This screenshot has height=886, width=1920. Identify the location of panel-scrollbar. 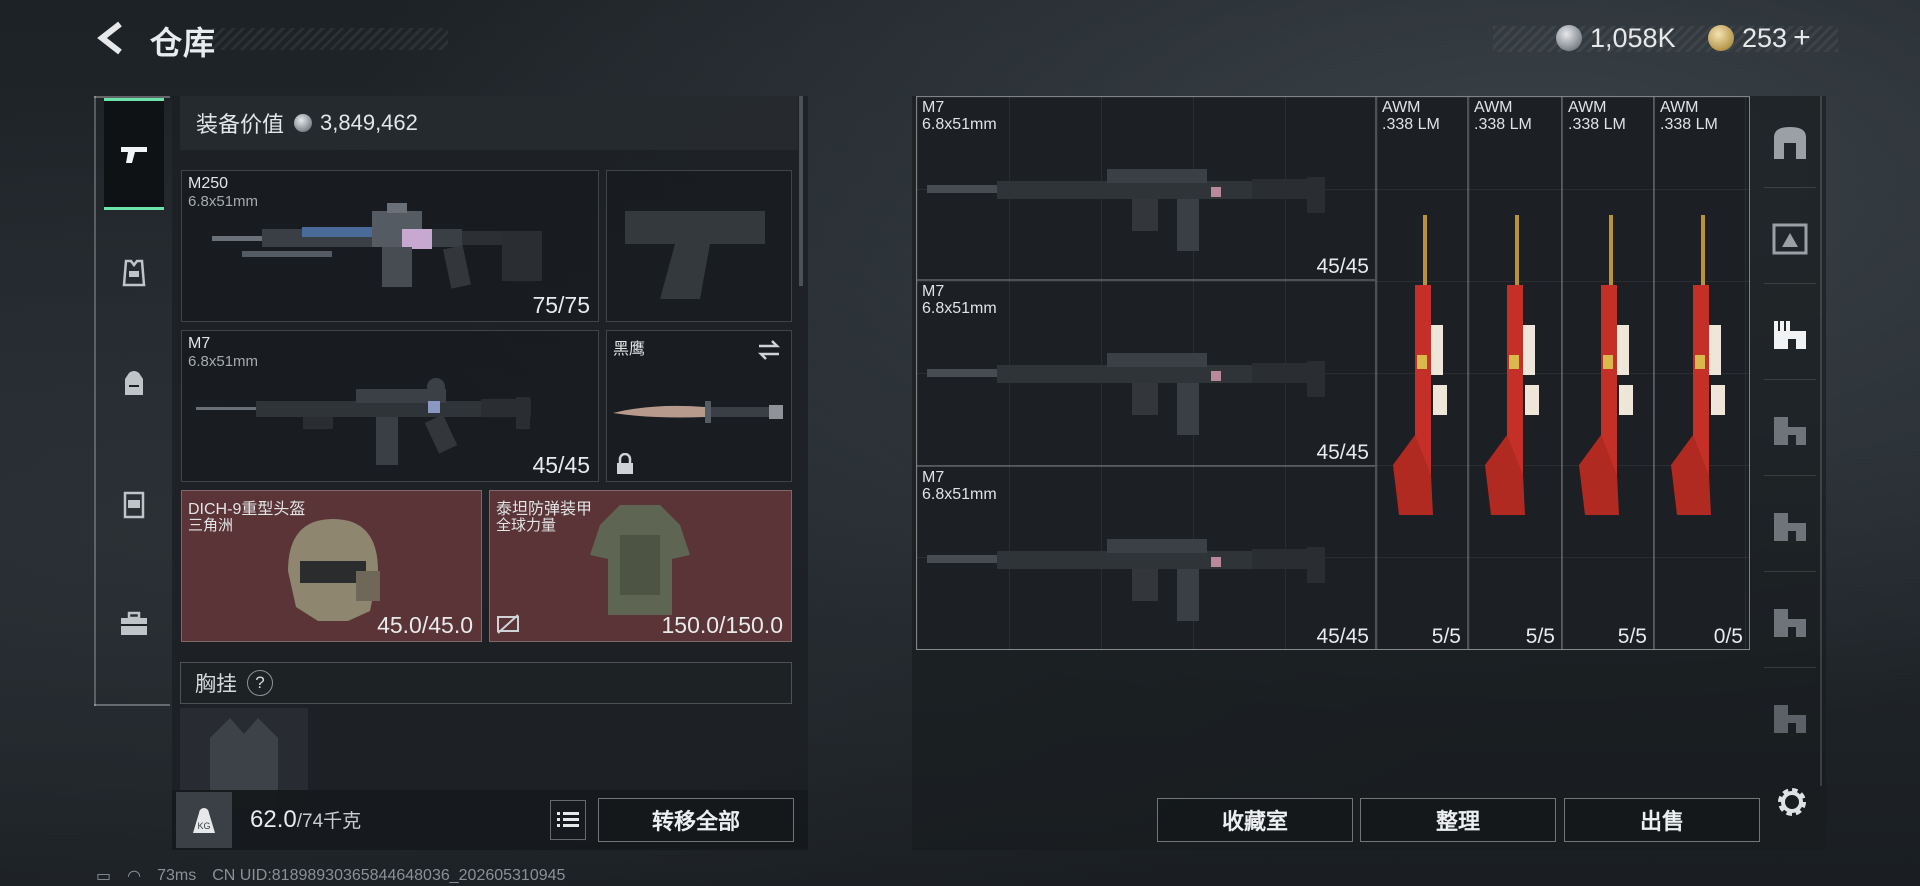
(801, 191).